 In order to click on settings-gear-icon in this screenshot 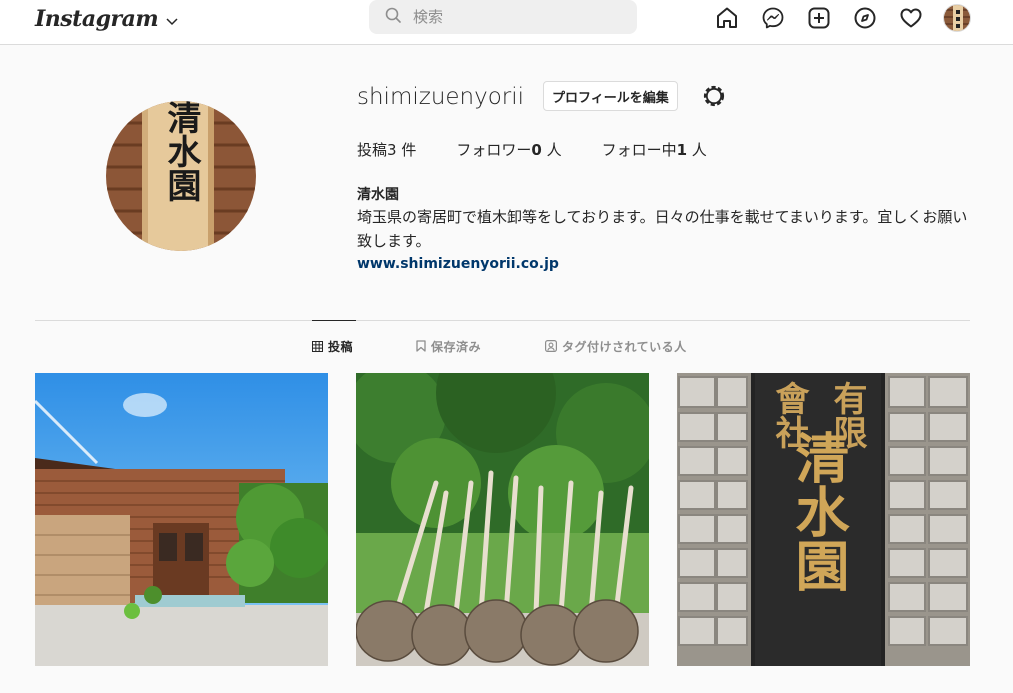, I will do `click(714, 96)`.